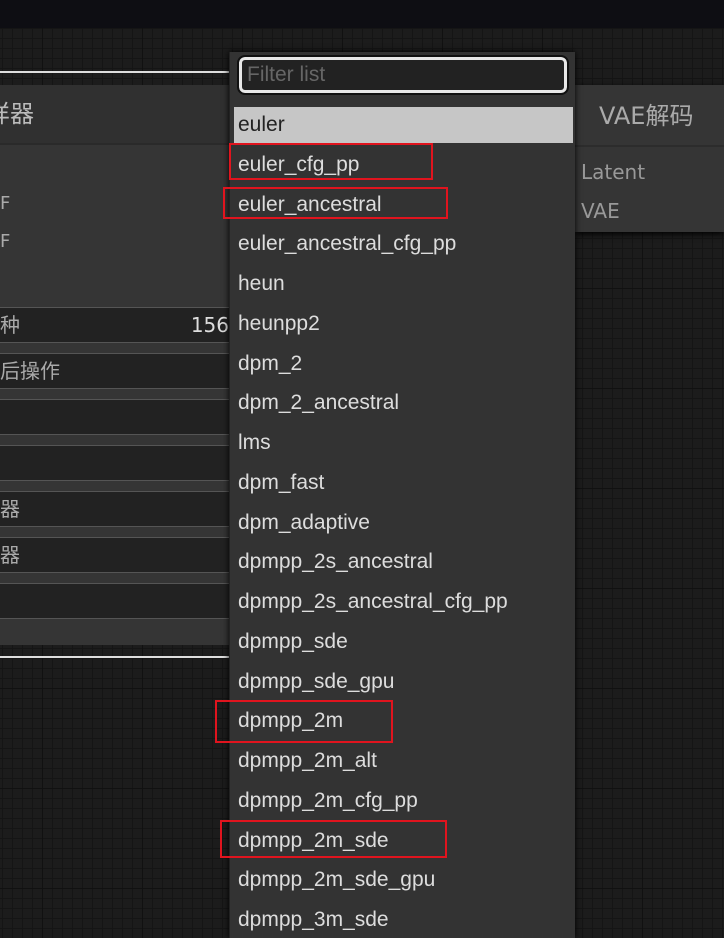  I want to click on node-selection-outline-bottom, so click(115, 657).